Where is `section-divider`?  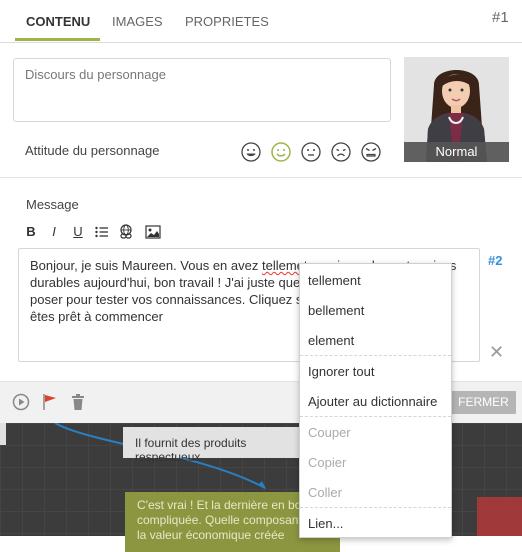
section-divider is located at coordinates (261, 177).